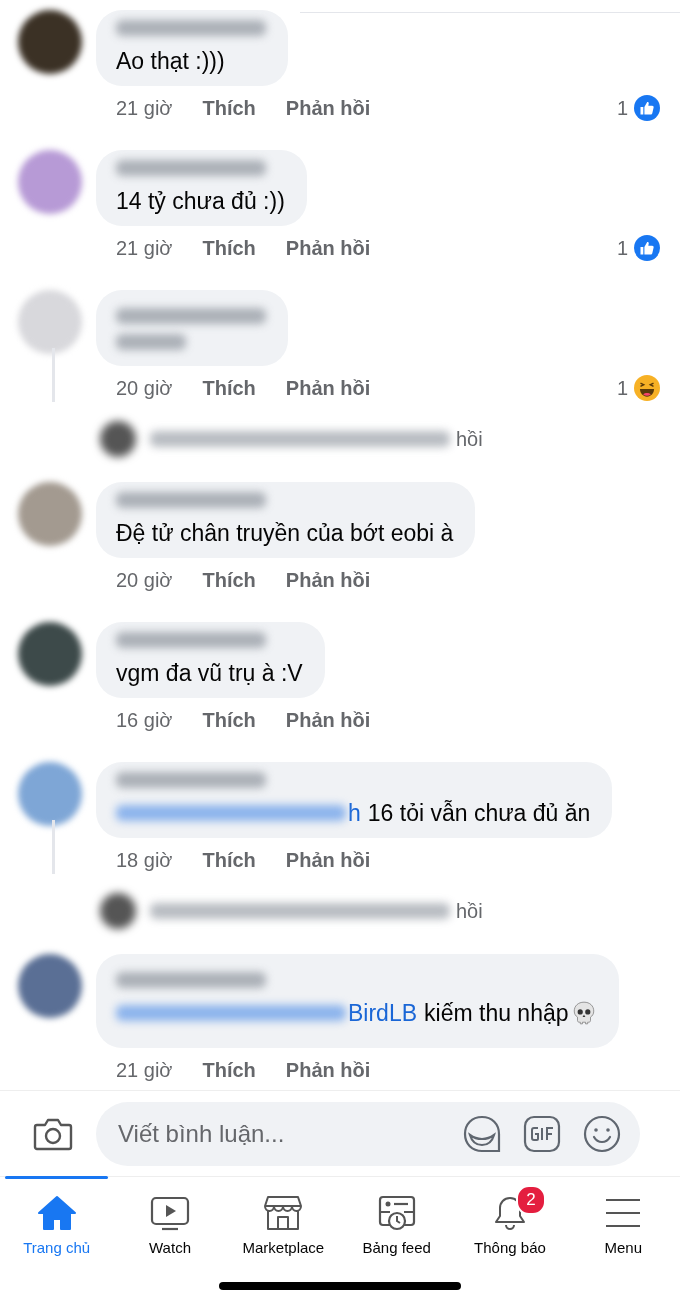 The width and height of the screenshot is (680, 1304). I want to click on home-icon, so click(56, 1213).